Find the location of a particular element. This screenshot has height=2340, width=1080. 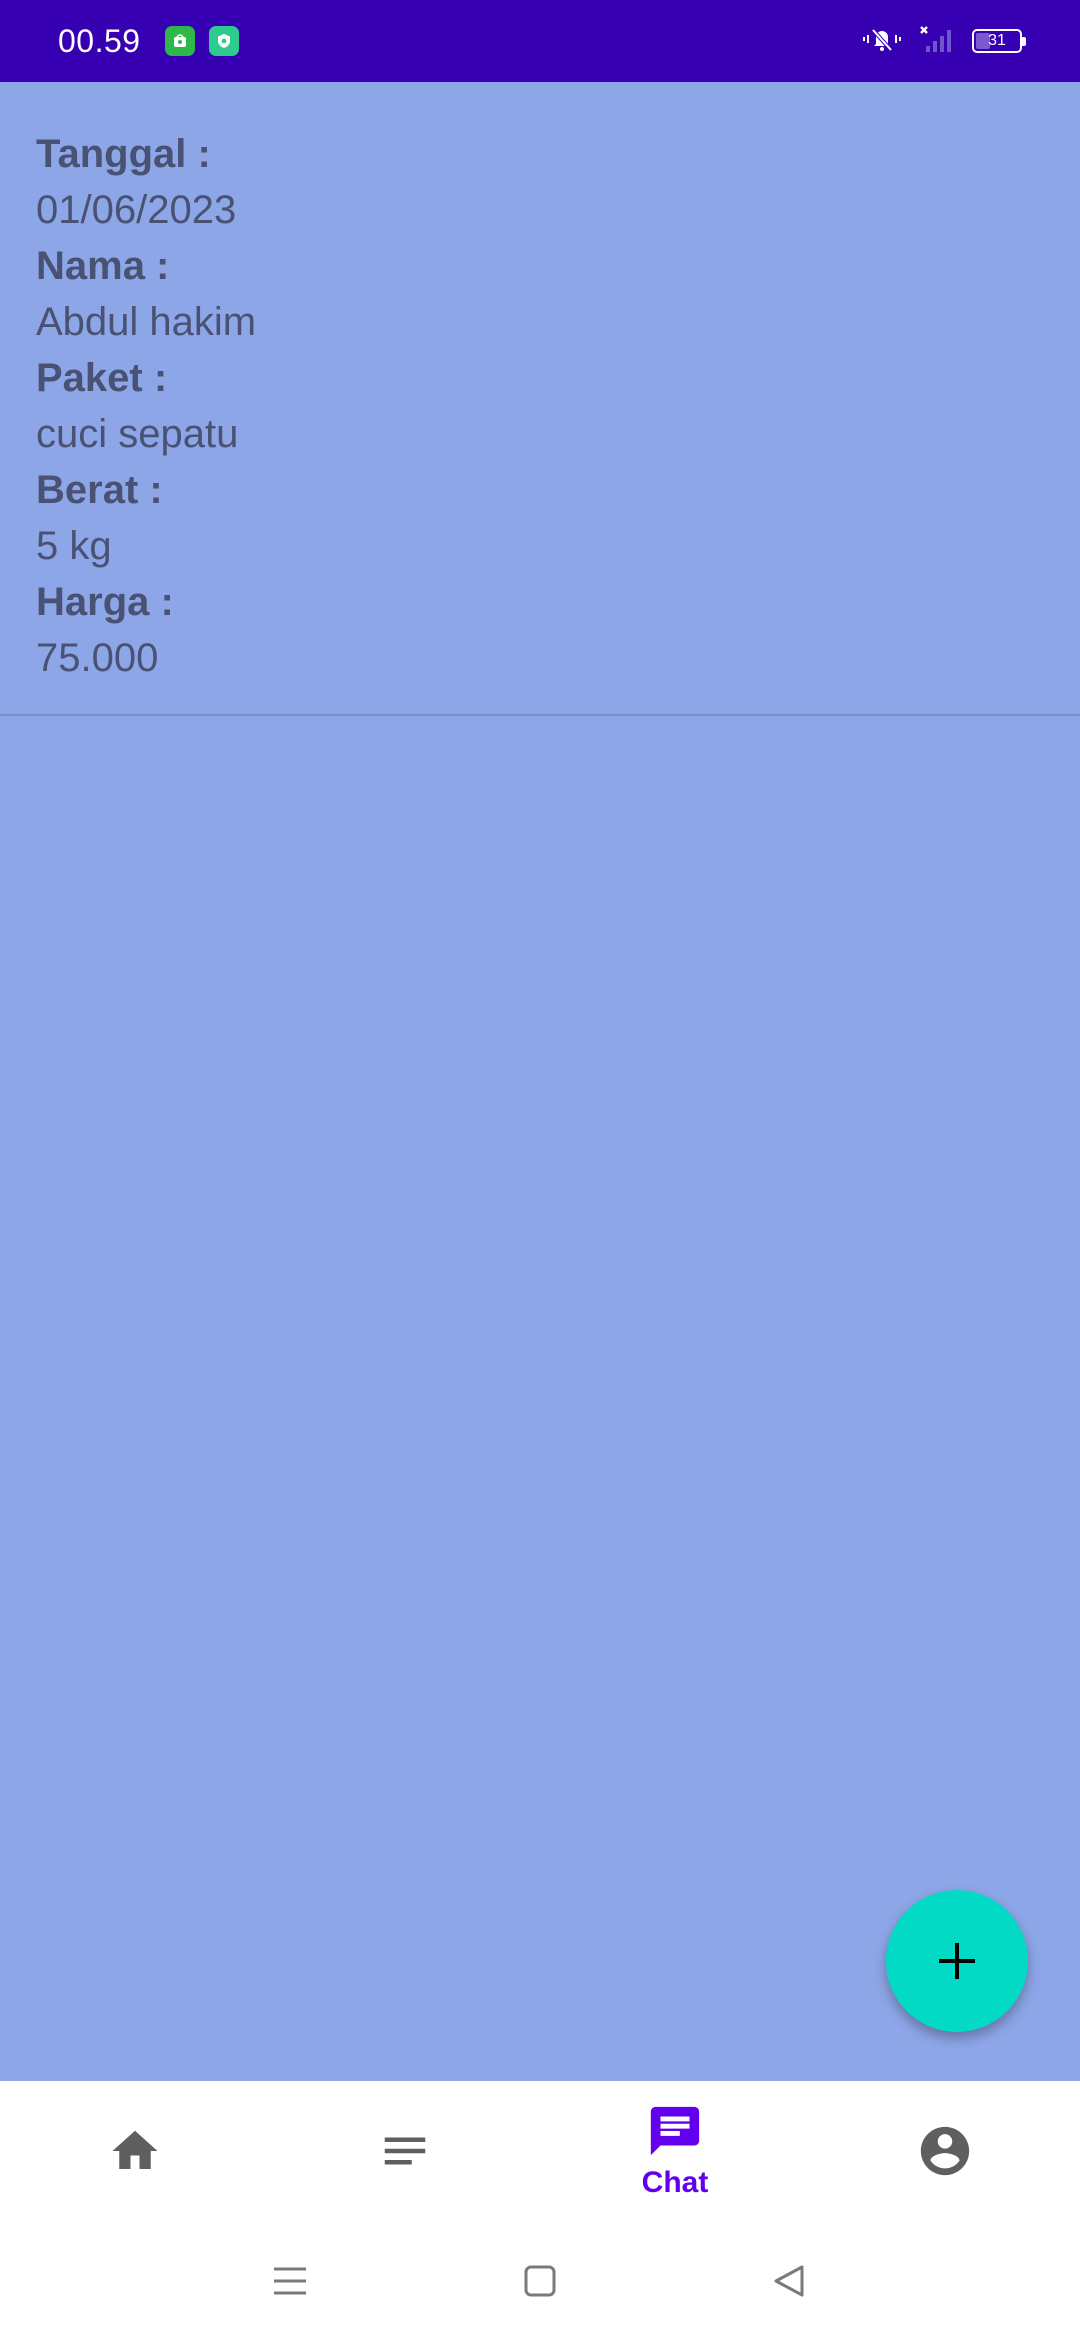

paket-value: cuci sepatu is located at coordinates (137, 434).